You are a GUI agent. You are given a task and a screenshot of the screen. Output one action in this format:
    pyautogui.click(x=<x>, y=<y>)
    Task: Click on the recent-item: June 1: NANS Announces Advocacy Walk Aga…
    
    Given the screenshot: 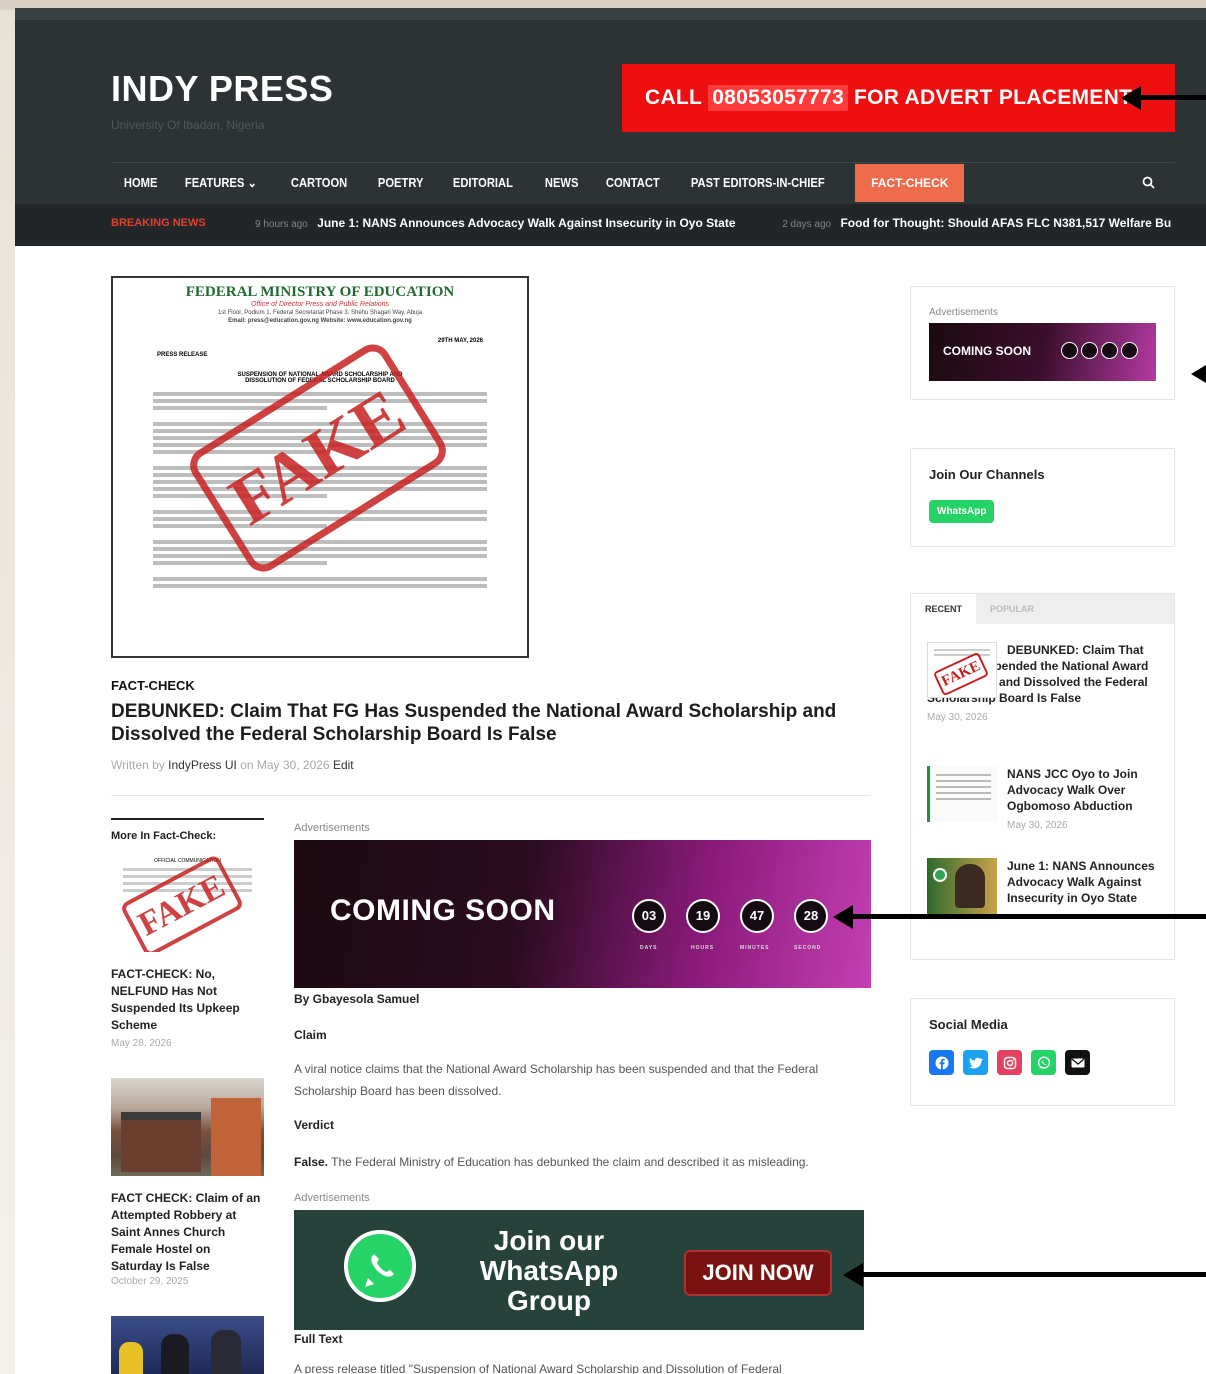 What is the action you would take?
    pyautogui.click(x=1045, y=886)
    